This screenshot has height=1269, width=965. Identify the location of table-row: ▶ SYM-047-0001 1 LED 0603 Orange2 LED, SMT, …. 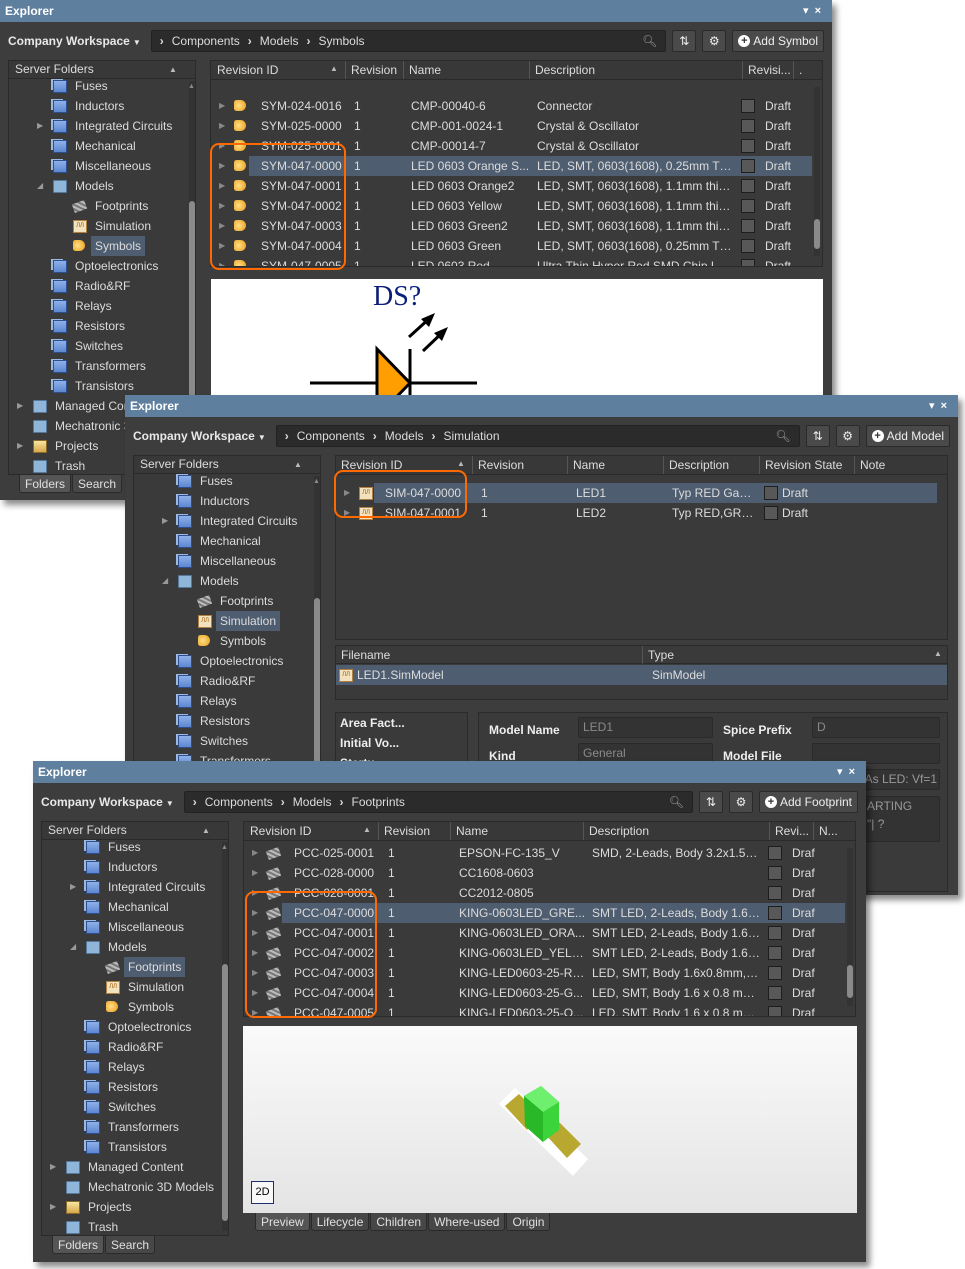
(511, 186).